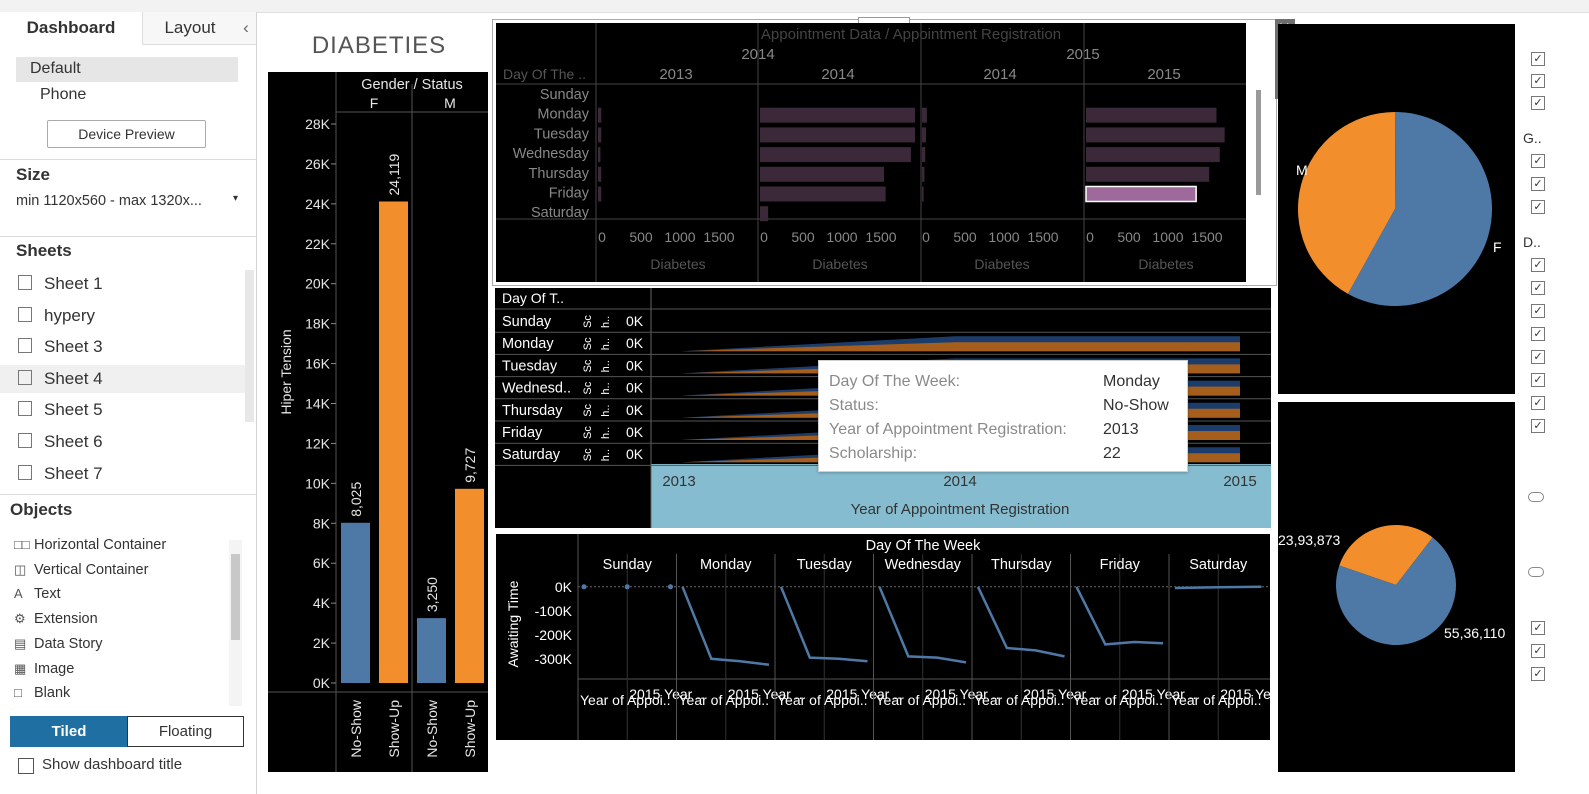 Image resolution: width=1589 pixels, height=794 pixels. Describe the element at coordinates (588, 409) in the screenshot. I see `row-subheader: Sc` at that location.